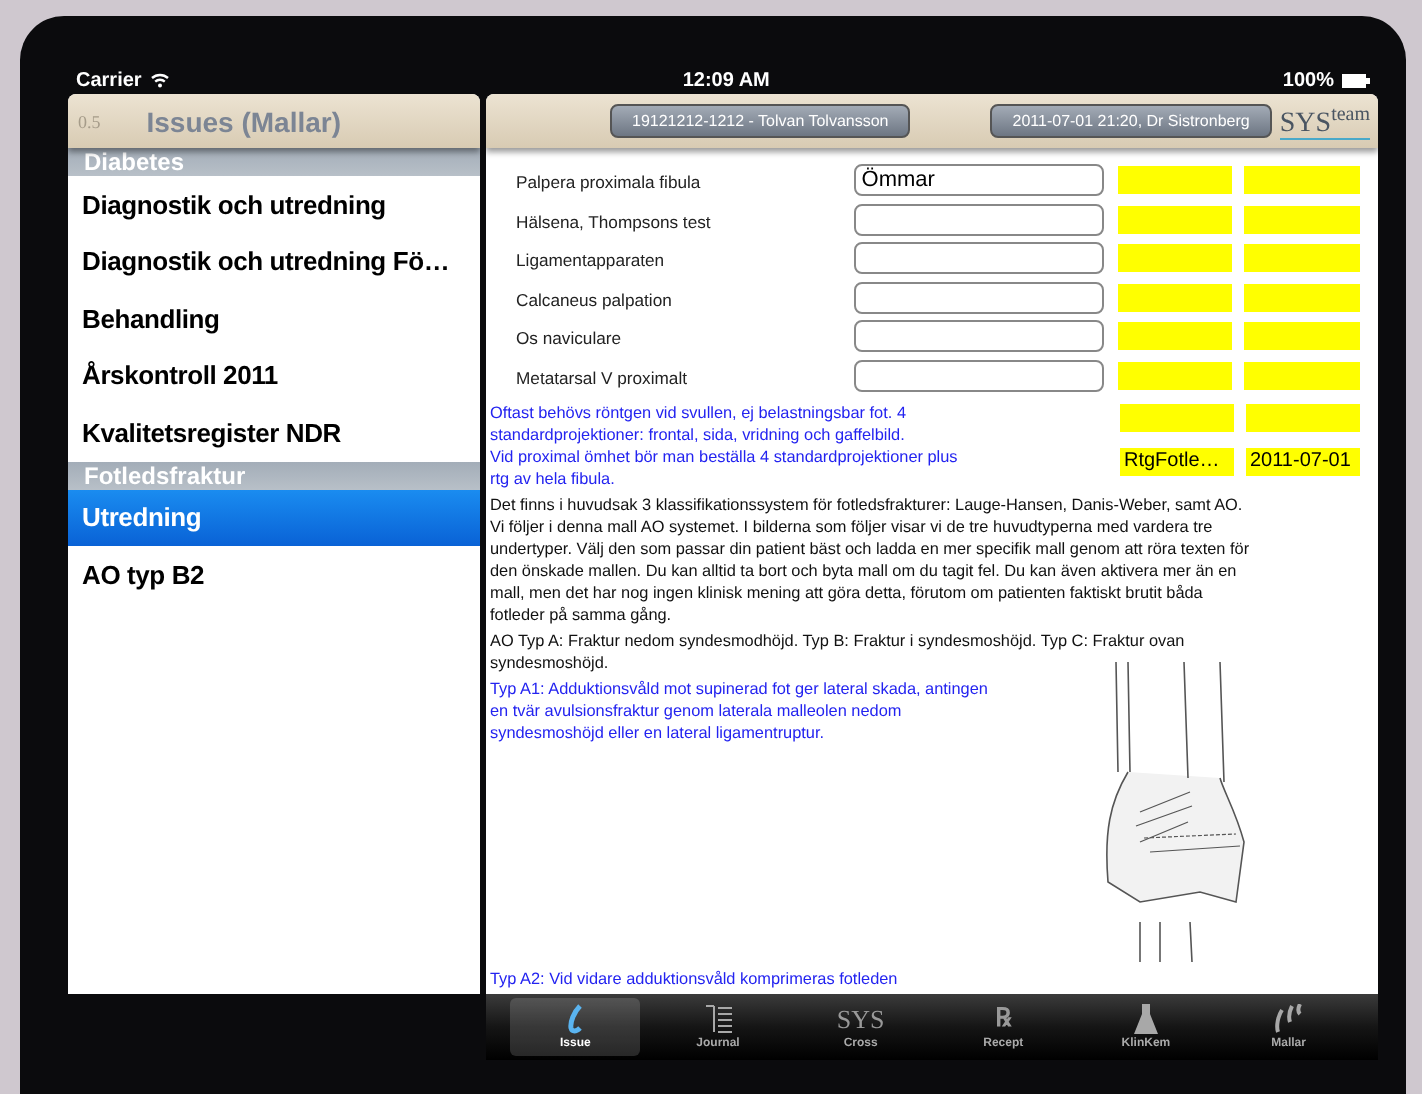  I want to click on flask-icon, so click(1145, 1019).